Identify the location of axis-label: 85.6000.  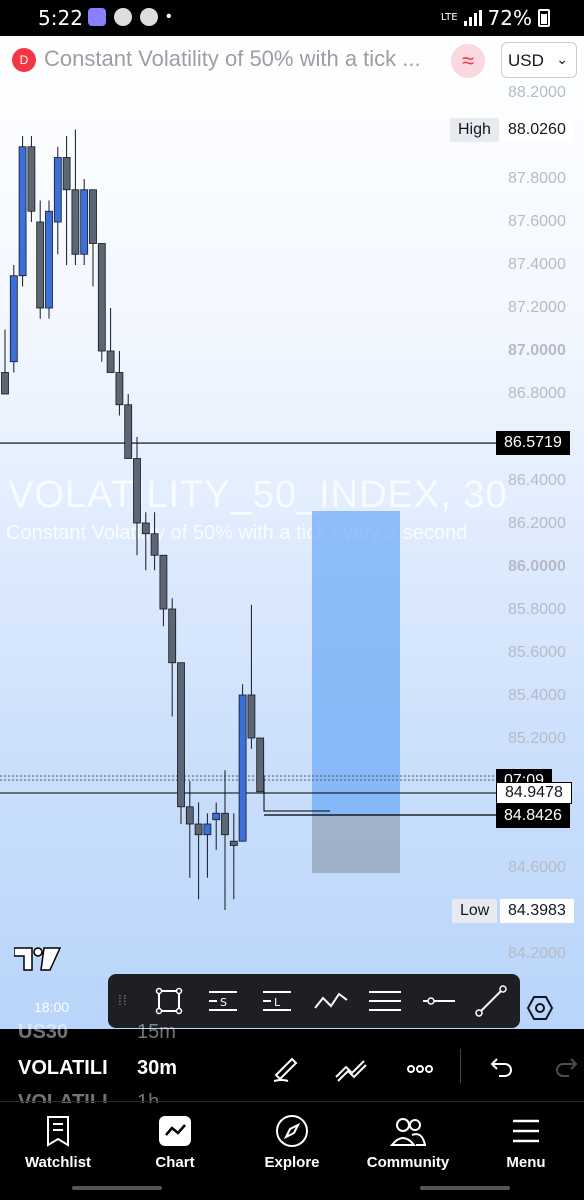
(537, 652).